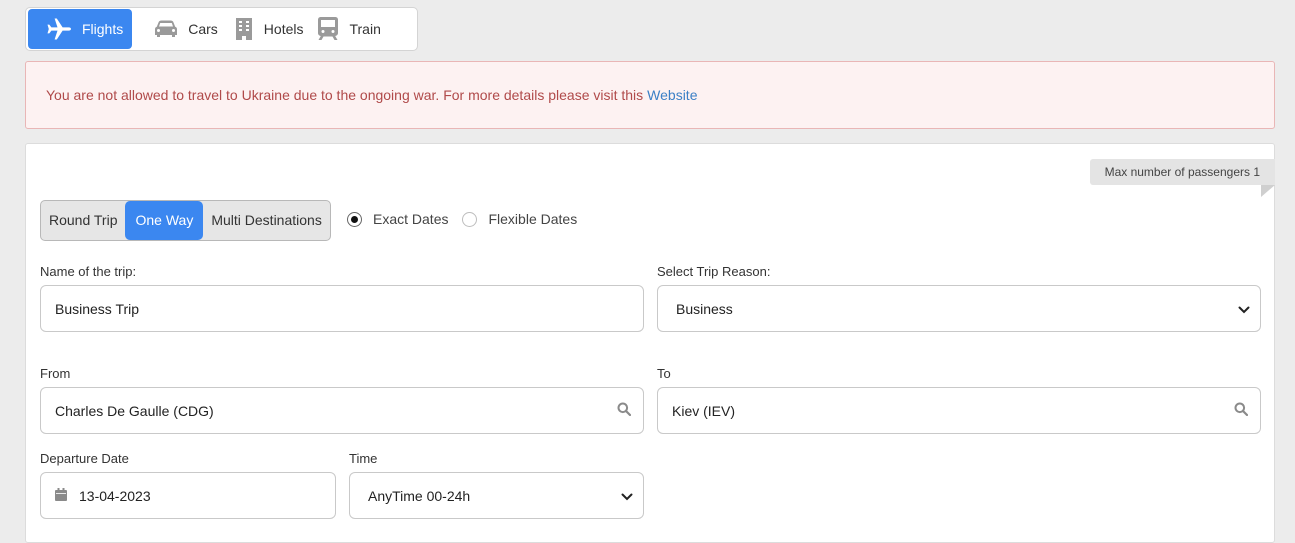 The image size is (1295, 543). Describe the element at coordinates (103, 29) in the screenshot. I see `tab-flights-label: Flights` at that location.